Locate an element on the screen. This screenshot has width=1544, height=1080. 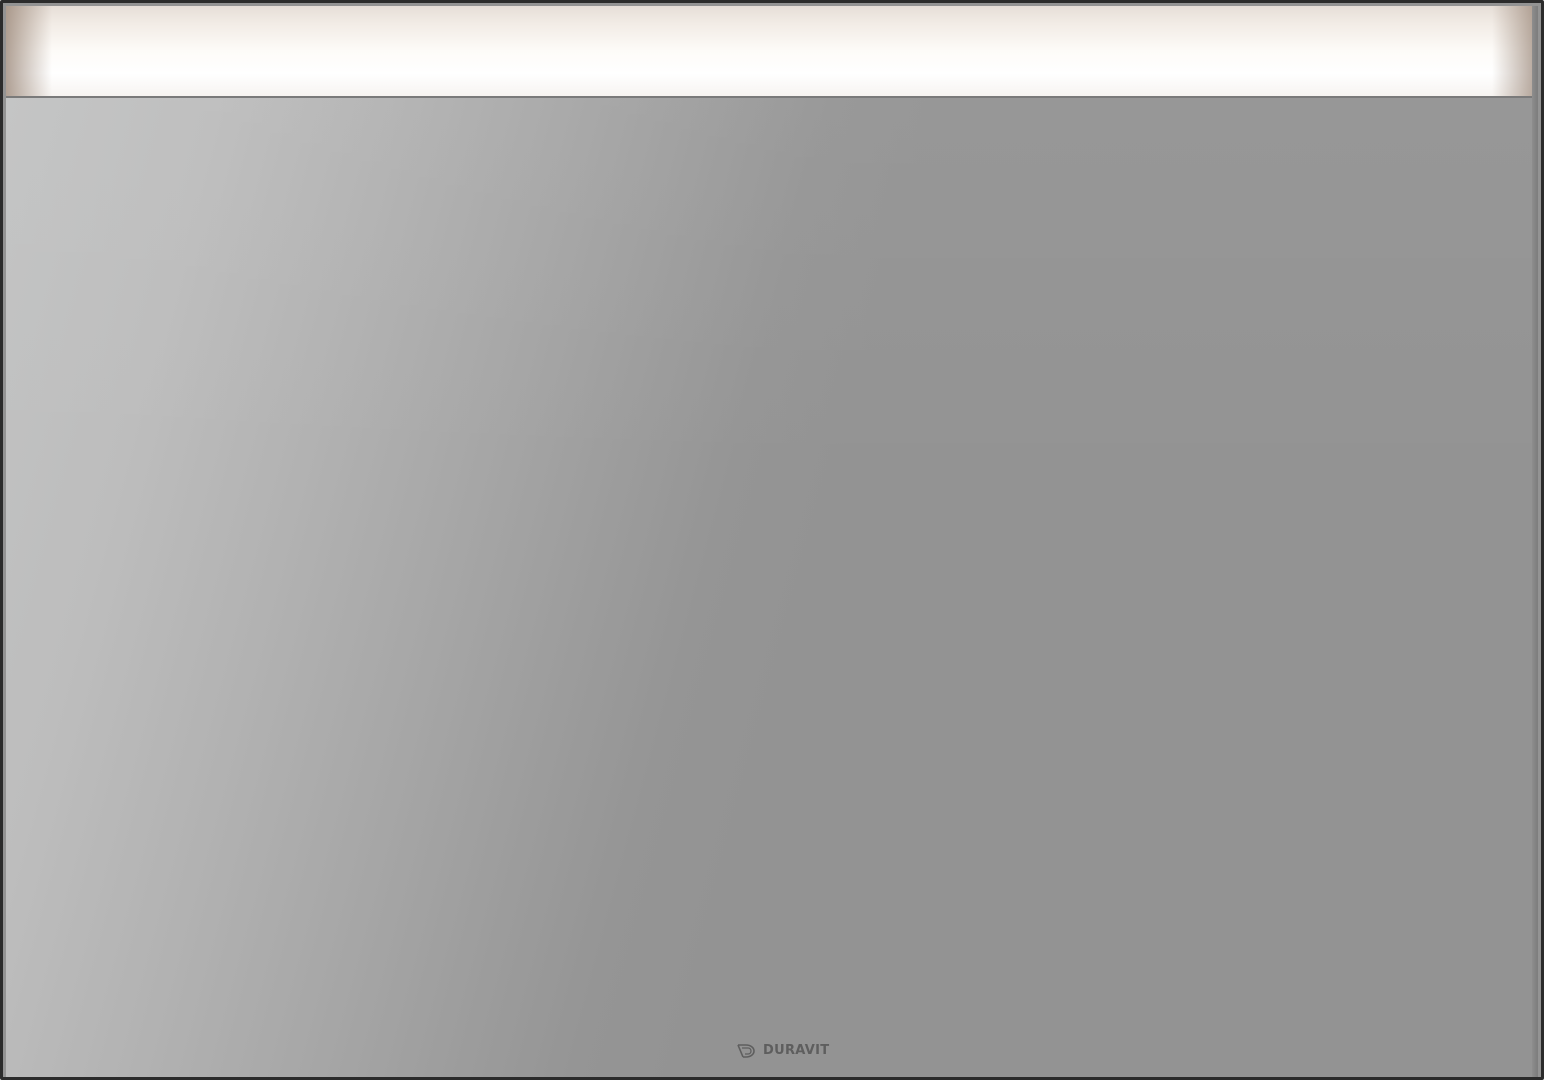
brand-logo: DURAVIT is located at coordinates (783, 1051).